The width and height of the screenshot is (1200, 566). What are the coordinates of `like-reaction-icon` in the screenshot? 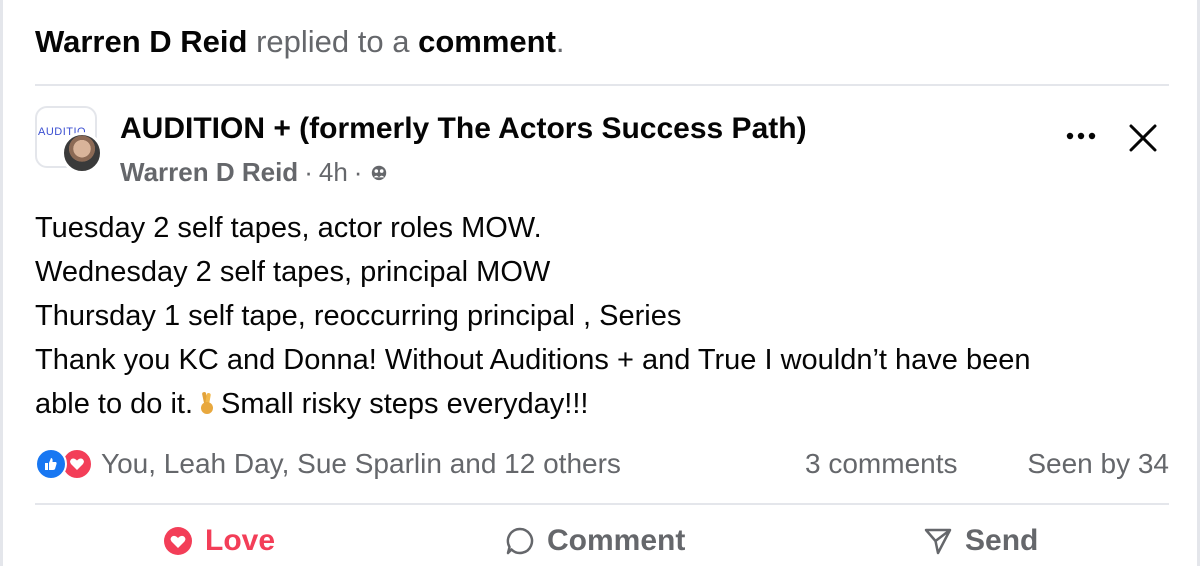 It's located at (51, 464).